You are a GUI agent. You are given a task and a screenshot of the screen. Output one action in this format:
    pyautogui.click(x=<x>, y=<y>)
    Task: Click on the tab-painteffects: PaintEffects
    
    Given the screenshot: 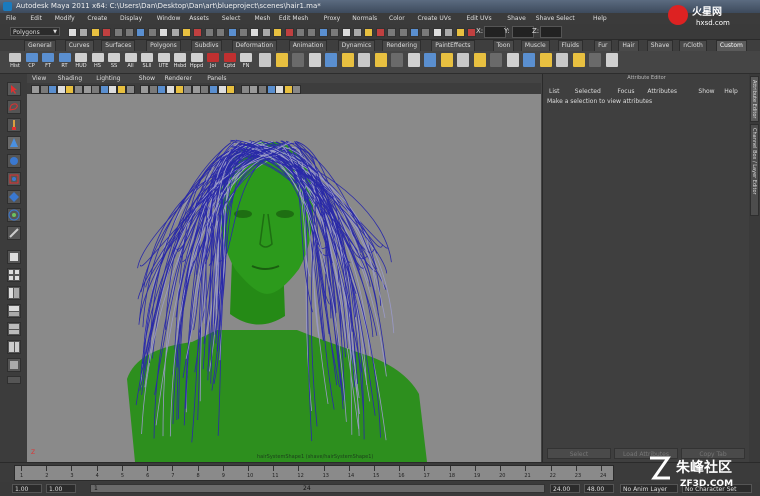 What is the action you would take?
    pyautogui.click(x=453, y=45)
    